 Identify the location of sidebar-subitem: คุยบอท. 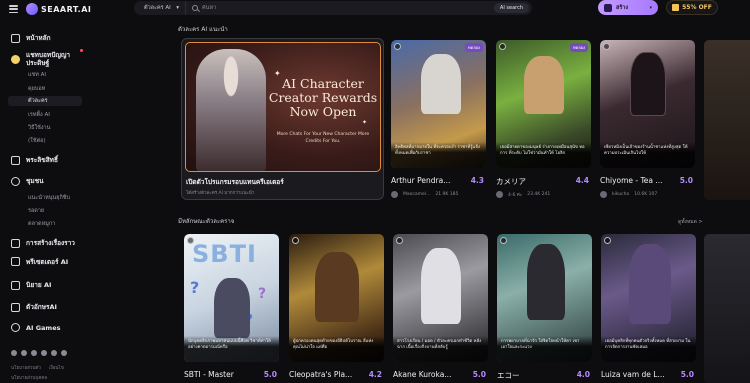
(36, 89).